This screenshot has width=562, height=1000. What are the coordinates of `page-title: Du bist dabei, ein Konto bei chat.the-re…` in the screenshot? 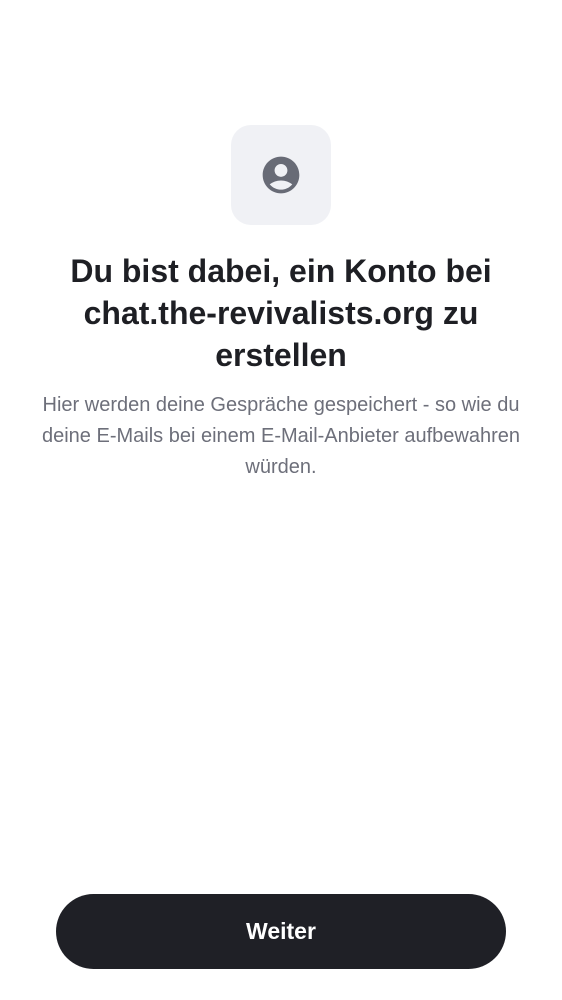 It's located at (281, 313).